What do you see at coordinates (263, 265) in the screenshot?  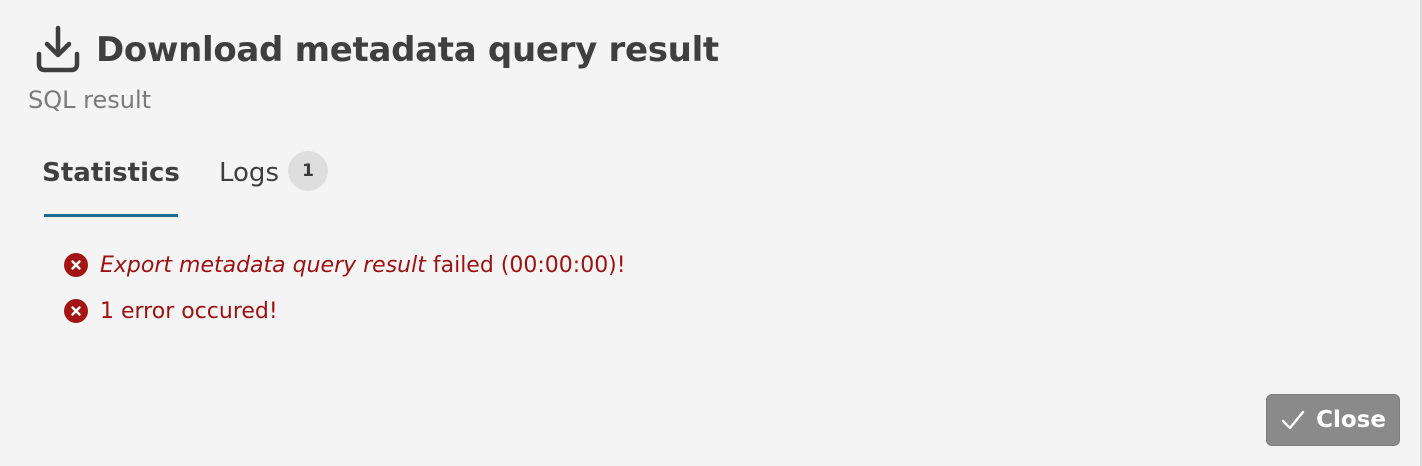 I see `message-emphasis: Export metadata query result` at bounding box center [263, 265].